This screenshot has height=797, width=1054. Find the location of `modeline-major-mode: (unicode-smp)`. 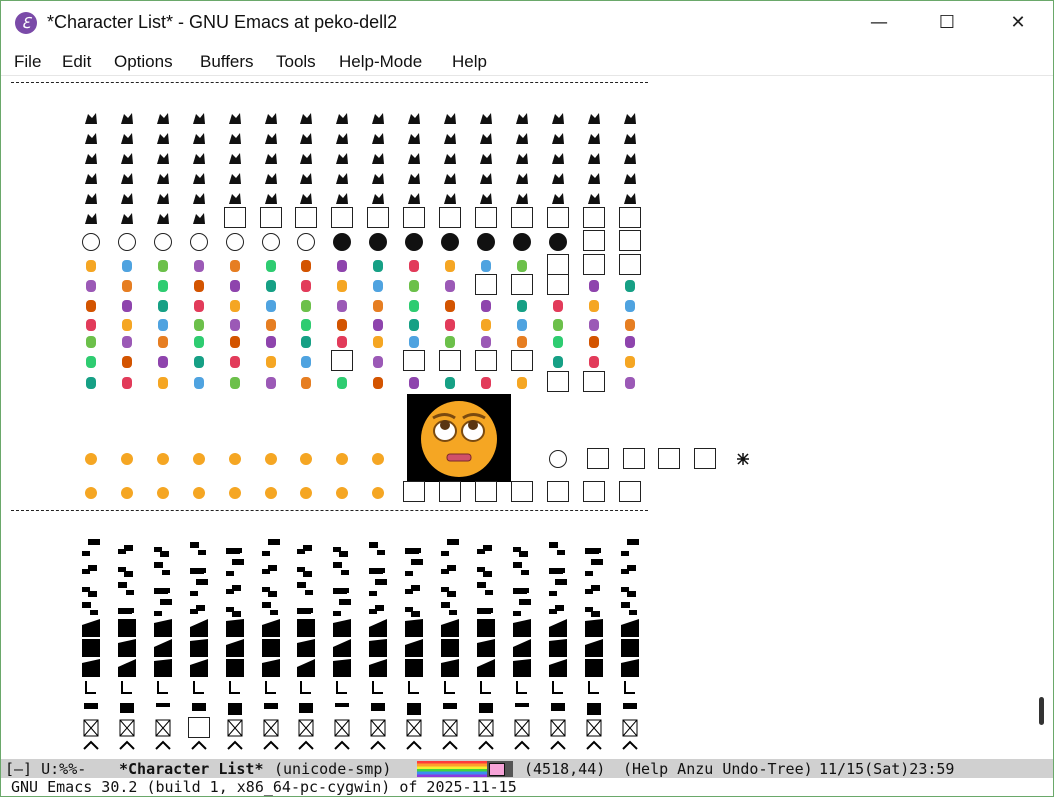

modeline-major-mode: (unicode-smp) is located at coordinates (332, 769).